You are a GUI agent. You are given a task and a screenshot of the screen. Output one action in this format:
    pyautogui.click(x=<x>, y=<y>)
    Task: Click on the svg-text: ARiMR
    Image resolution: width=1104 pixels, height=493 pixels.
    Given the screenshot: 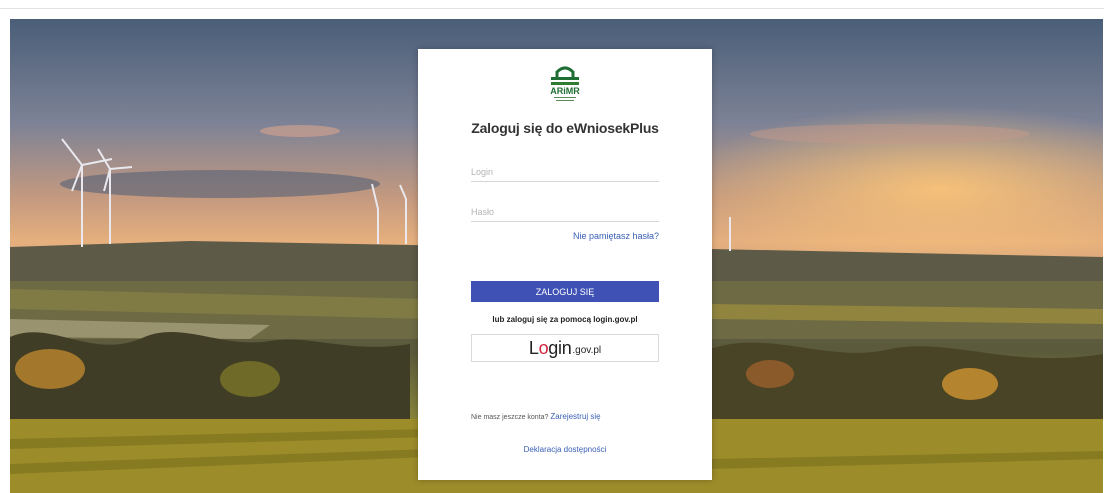 What is the action you would take?
    pyautogui.click(x=565, y=91)
    